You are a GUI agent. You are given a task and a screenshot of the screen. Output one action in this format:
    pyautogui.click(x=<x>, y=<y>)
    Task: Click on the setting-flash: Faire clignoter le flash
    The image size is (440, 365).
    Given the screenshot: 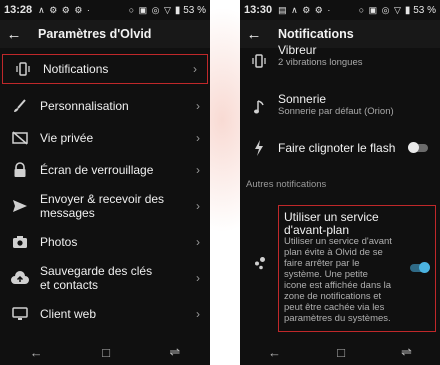 What is the action you would take?
    pyautogui.click(x=340, y=148)
    